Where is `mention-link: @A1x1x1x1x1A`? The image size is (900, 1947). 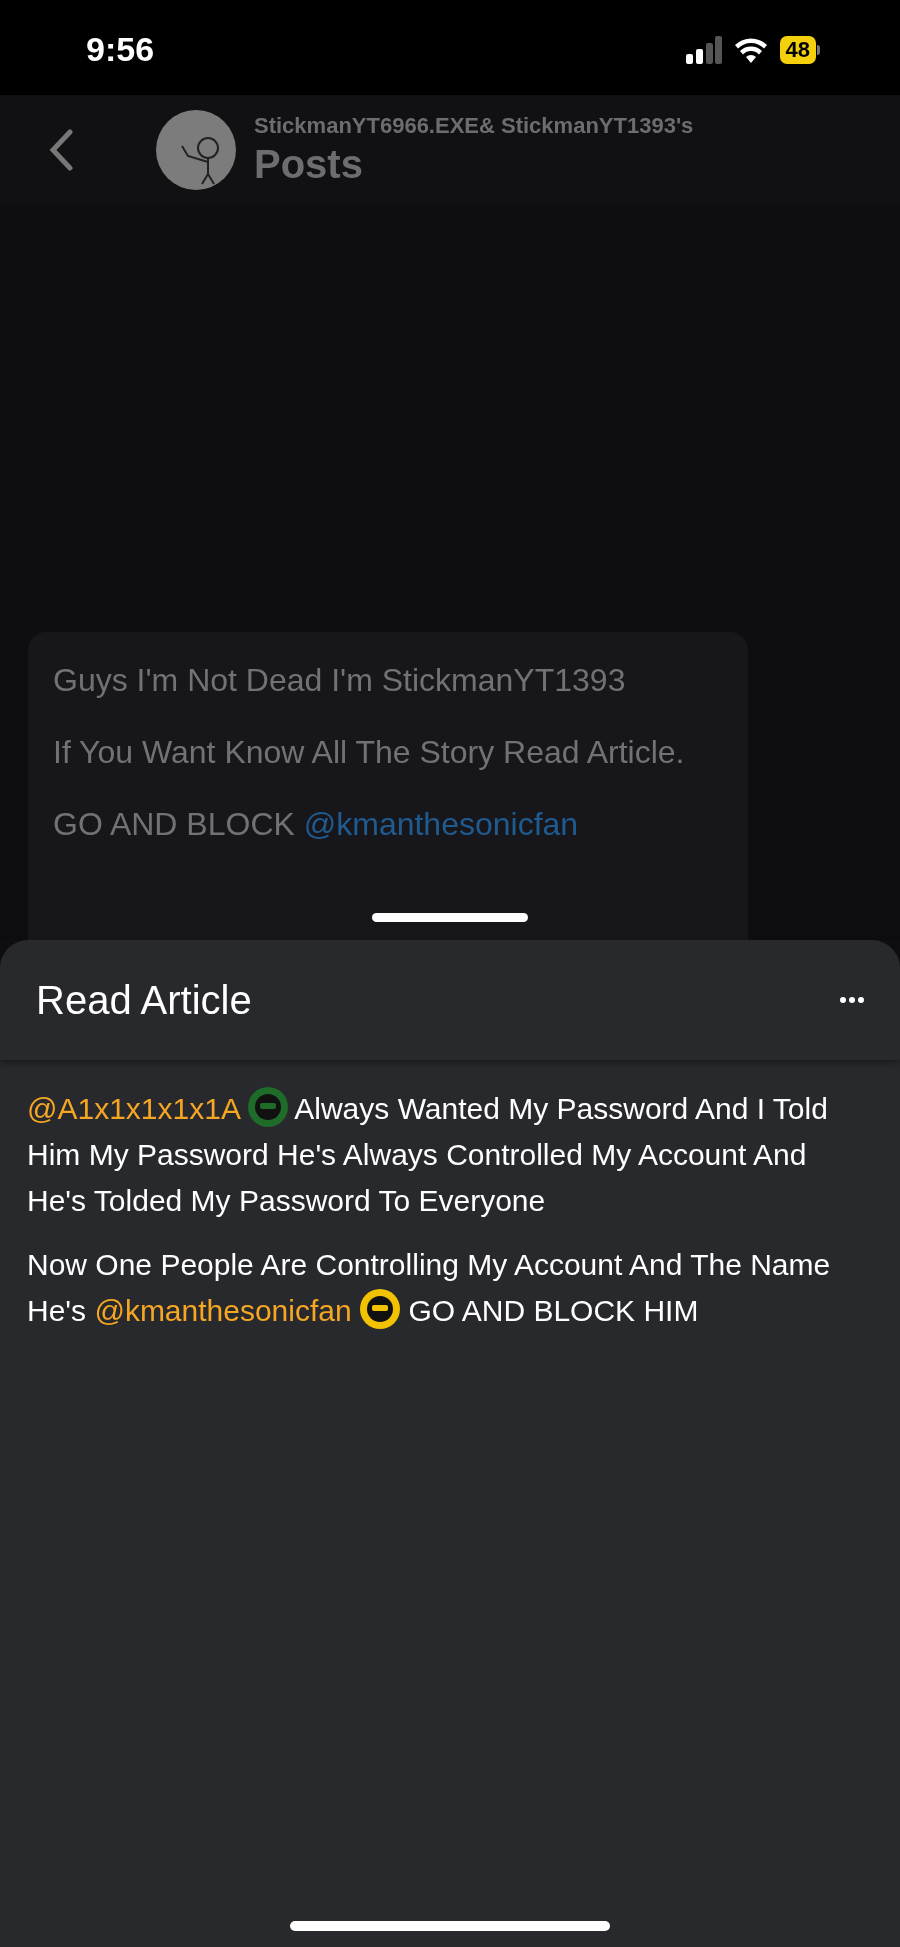
mention-link: @A1x1x1x1x1A is located at coordinates (133, 1108).